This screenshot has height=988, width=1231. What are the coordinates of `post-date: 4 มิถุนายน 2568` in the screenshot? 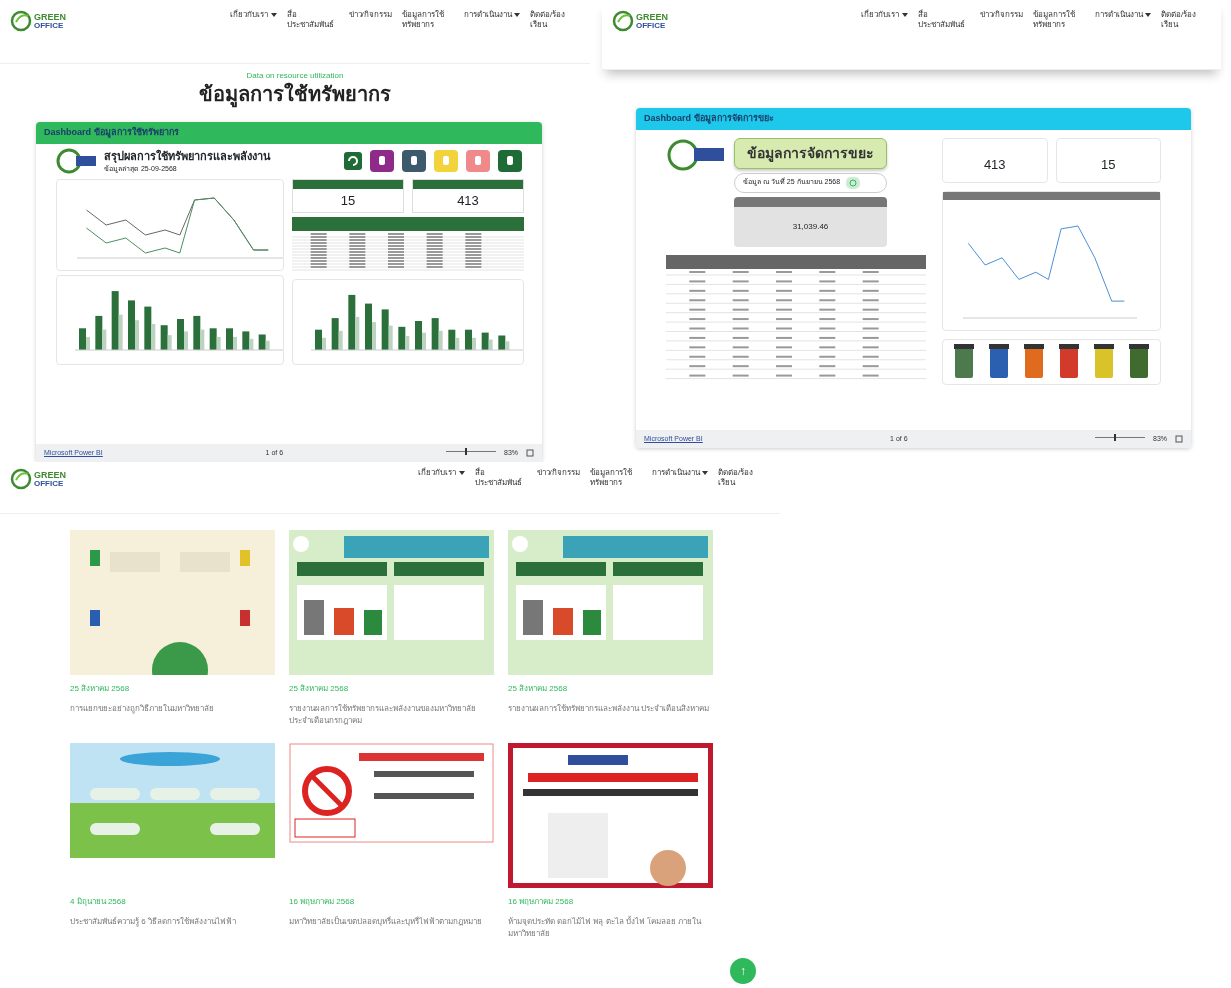 It's located at (98, 902).